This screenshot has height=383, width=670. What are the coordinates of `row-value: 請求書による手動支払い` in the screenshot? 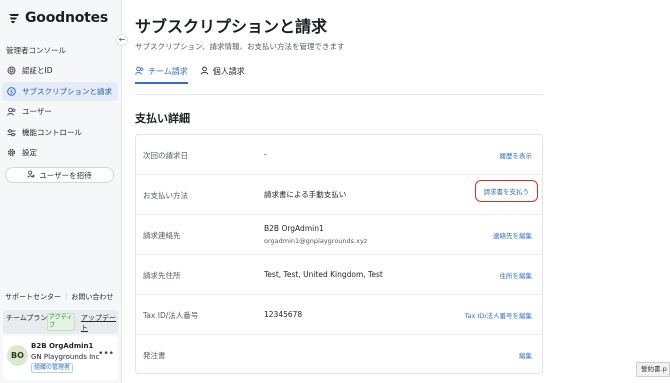 It's located at (305, 194).